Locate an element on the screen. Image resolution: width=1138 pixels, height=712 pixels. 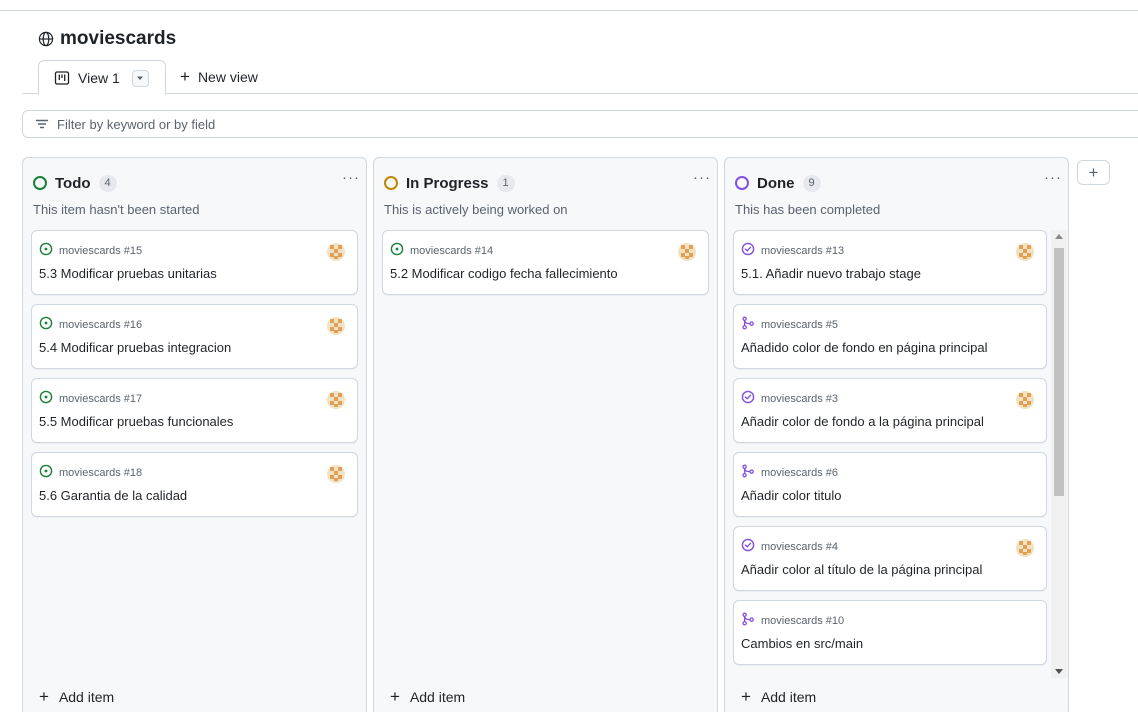
tab-view-label: View 1 is located at coordinates (99, 78).